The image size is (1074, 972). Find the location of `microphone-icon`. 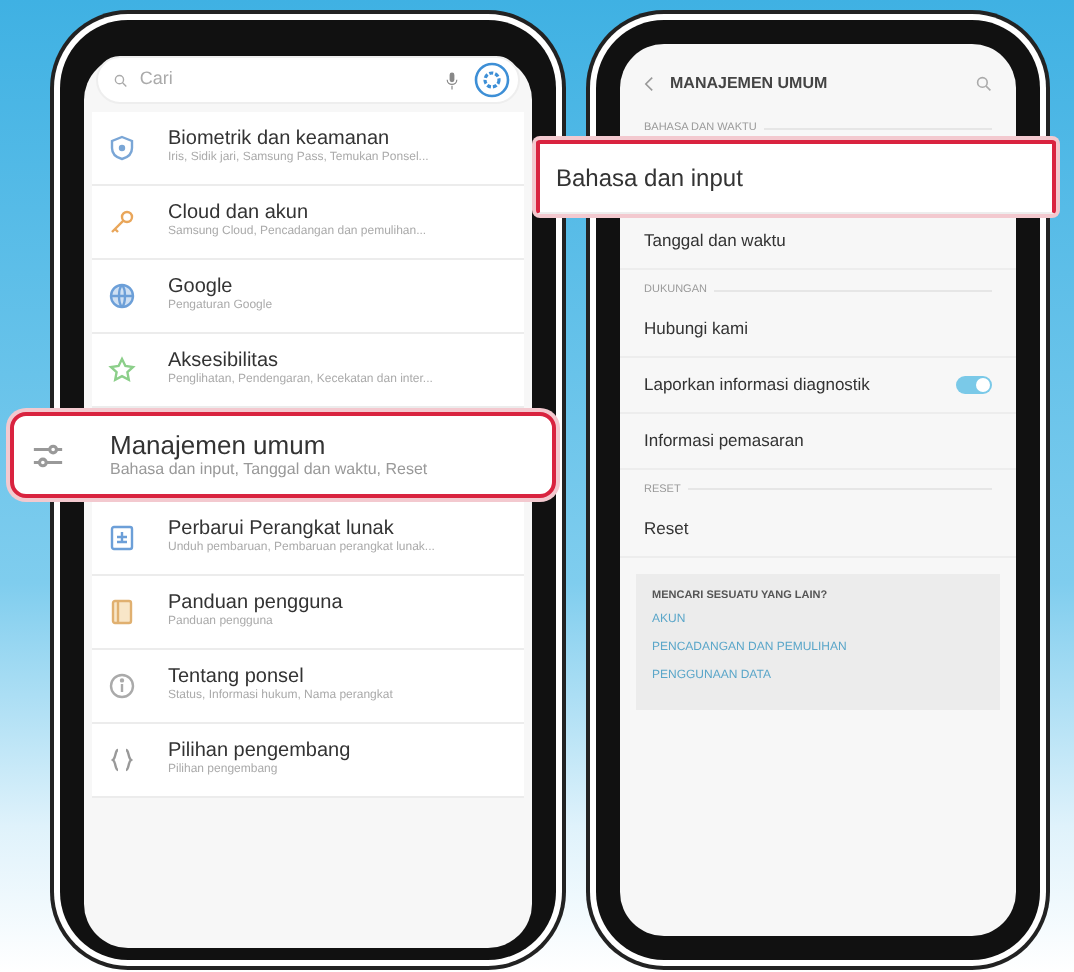

microphone-icon is located at coordinates (452, 80).